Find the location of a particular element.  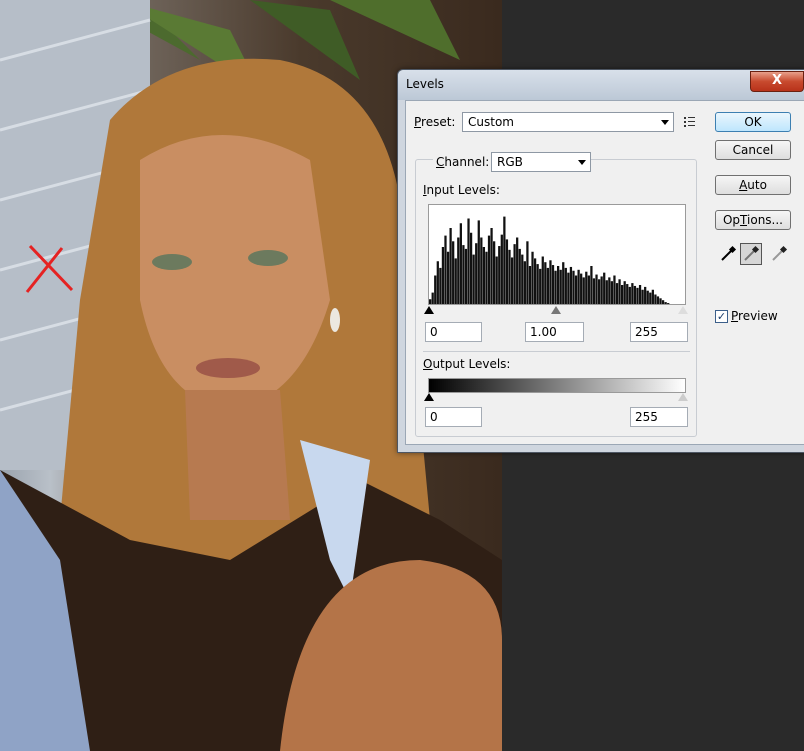

eyedropper-white-icon is located at coordinates (779, 254).